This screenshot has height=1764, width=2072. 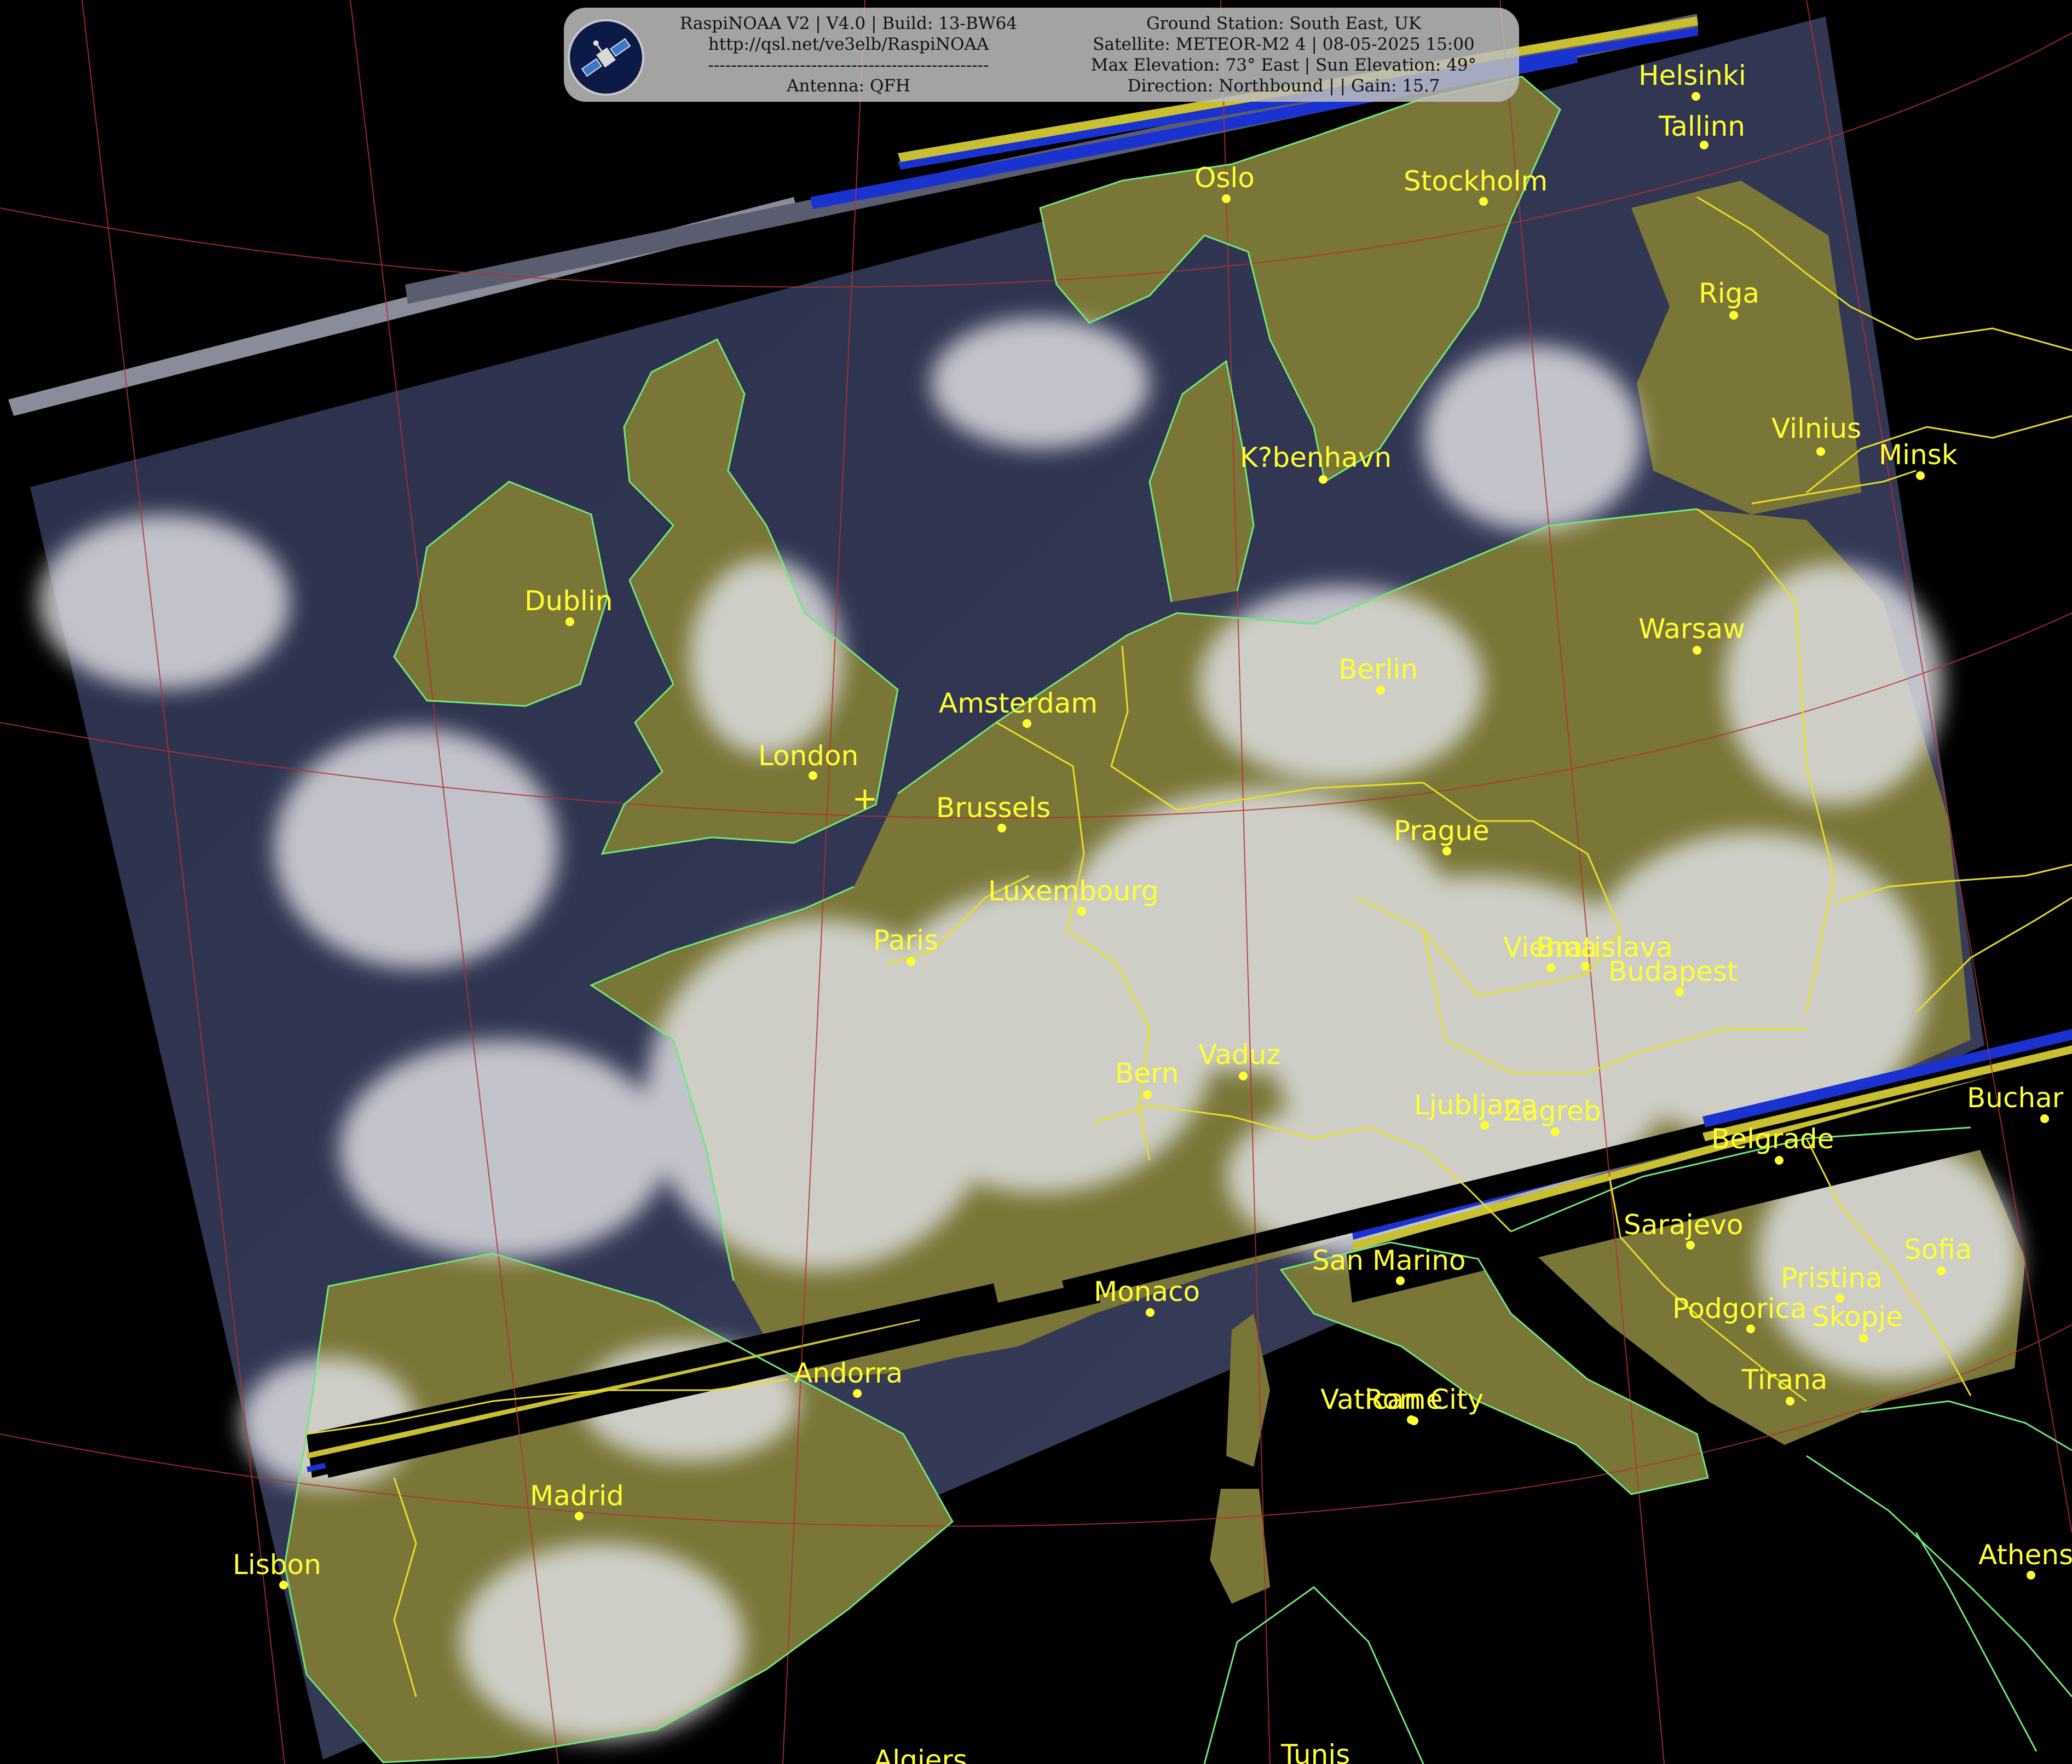 I want to click on city-label-minsk: Minsk, so click(x=1918, y=455).